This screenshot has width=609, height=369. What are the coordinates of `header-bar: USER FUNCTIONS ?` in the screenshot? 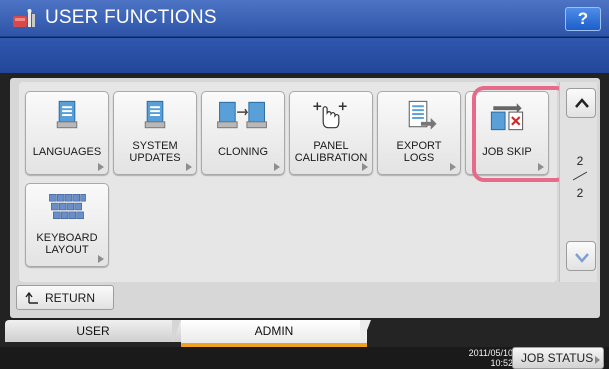 It's located at (304, 18).